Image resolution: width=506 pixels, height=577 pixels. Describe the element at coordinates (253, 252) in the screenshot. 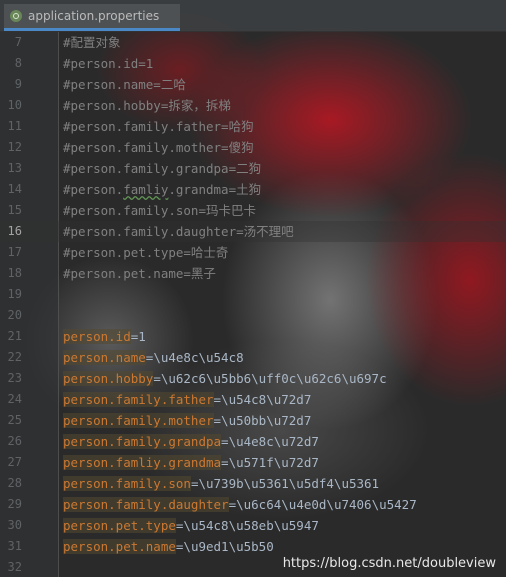

I see `code-line: 17 #person.pet.type=哈士奇` at that location.